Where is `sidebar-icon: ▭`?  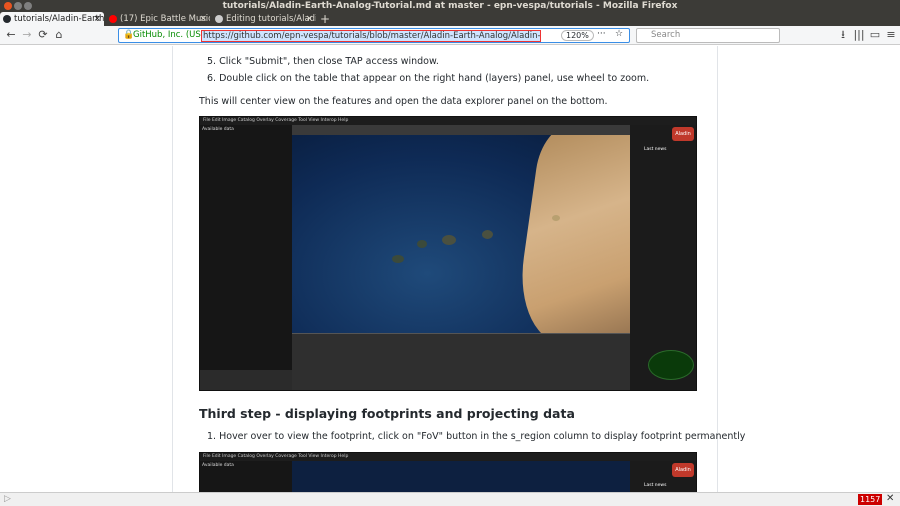 sidebar-icon: ▭ is located at coordinates (875, 35).